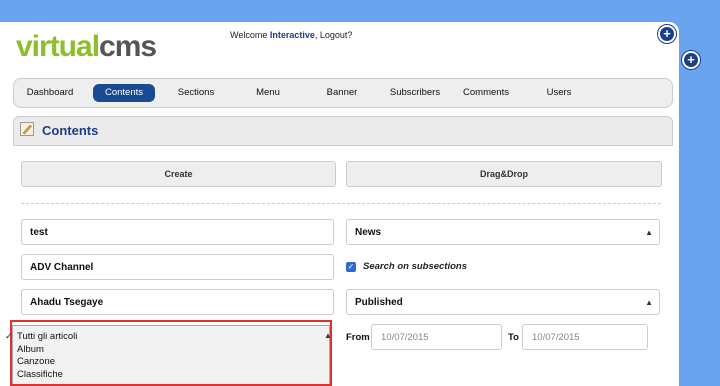 The height and width of the screenshot is (386, 720). Describe the element at coordinates (379, 302) in the screenshot. I see `status-select-value: Published` at that location.